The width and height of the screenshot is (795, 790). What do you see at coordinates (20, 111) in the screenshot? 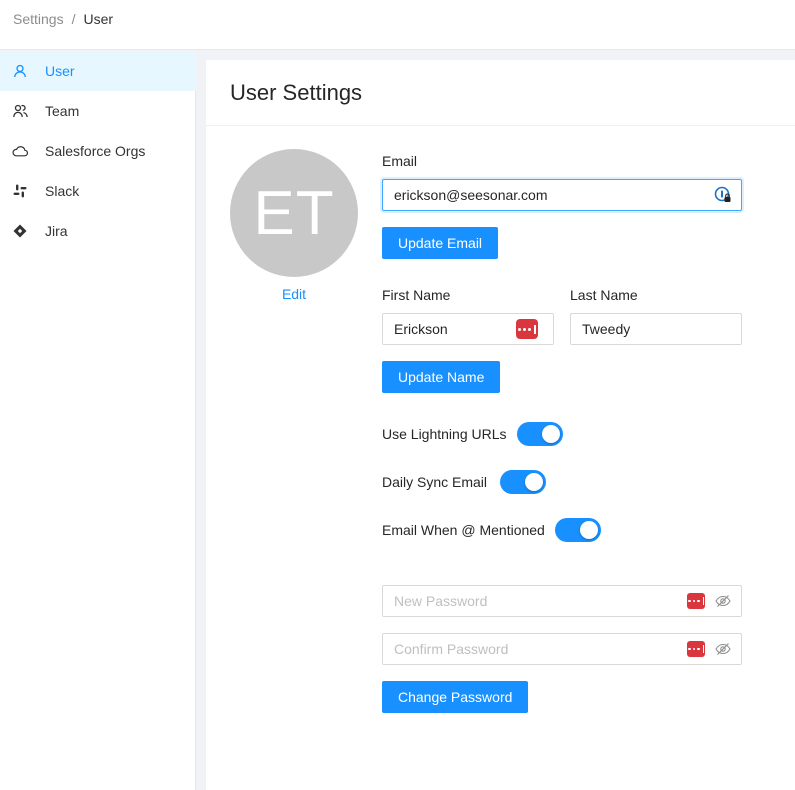
I see `team-icon` at bounding box center [20, 111].